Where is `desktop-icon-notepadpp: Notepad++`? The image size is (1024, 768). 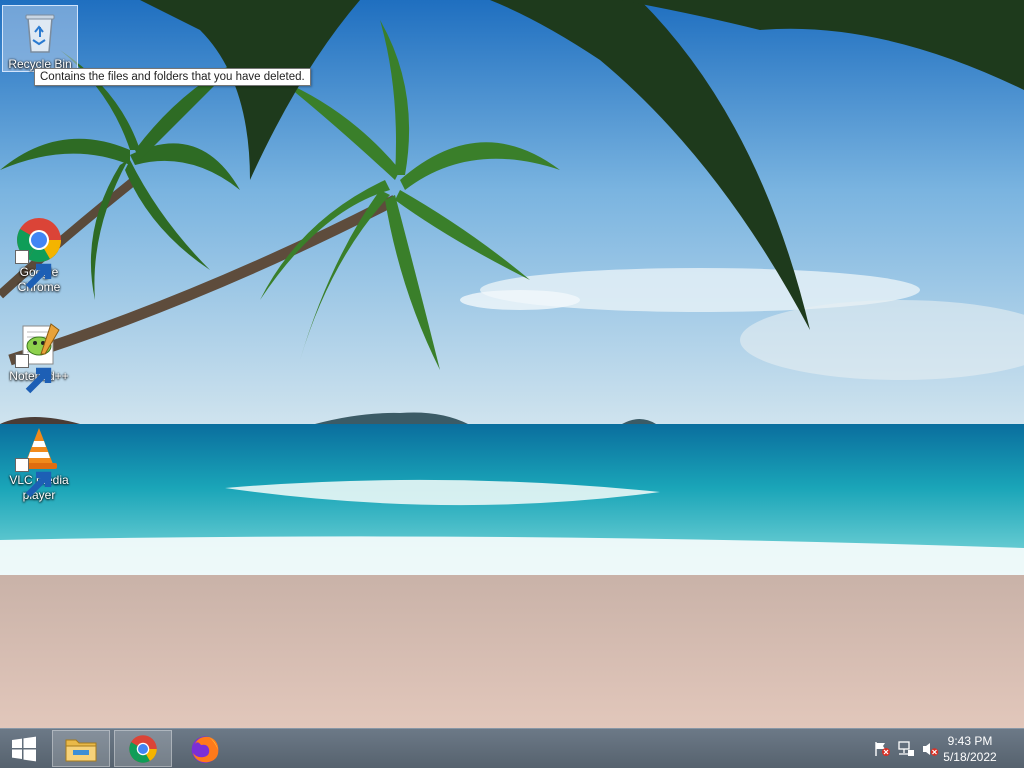
desktop-icon-notepadpp: Notepad++ is located at coordinates (39, 356).